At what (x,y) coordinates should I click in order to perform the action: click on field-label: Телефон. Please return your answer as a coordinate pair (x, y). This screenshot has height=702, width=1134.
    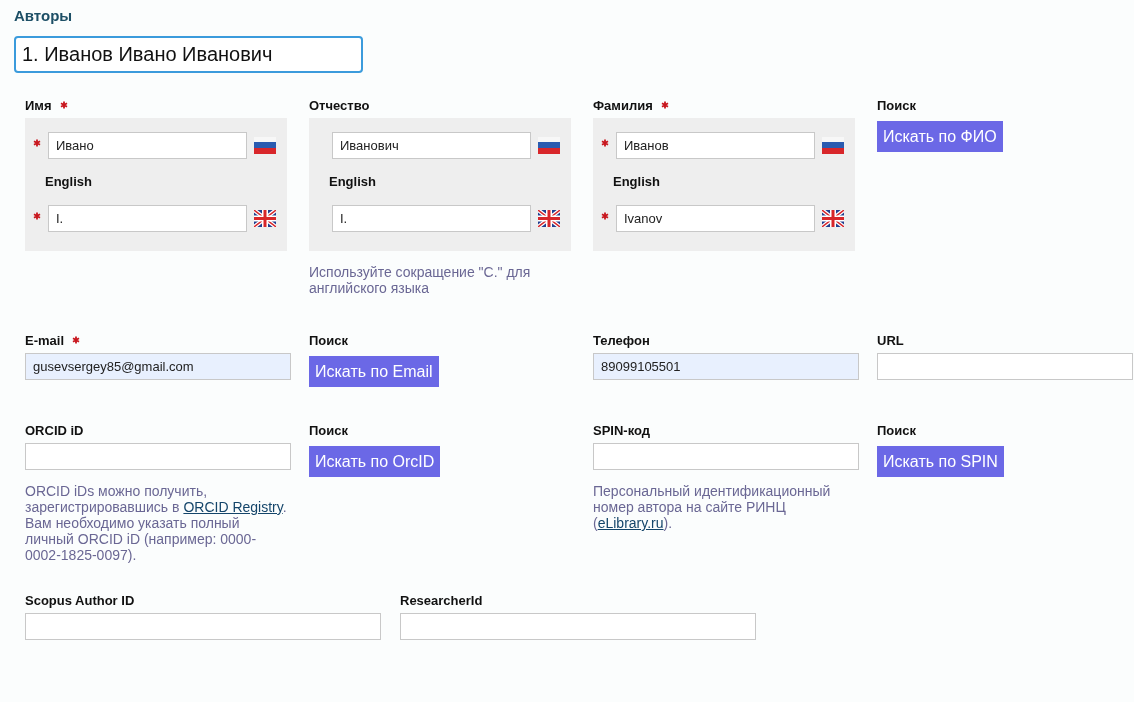
    Looking at the image, I should click on (621, 340).